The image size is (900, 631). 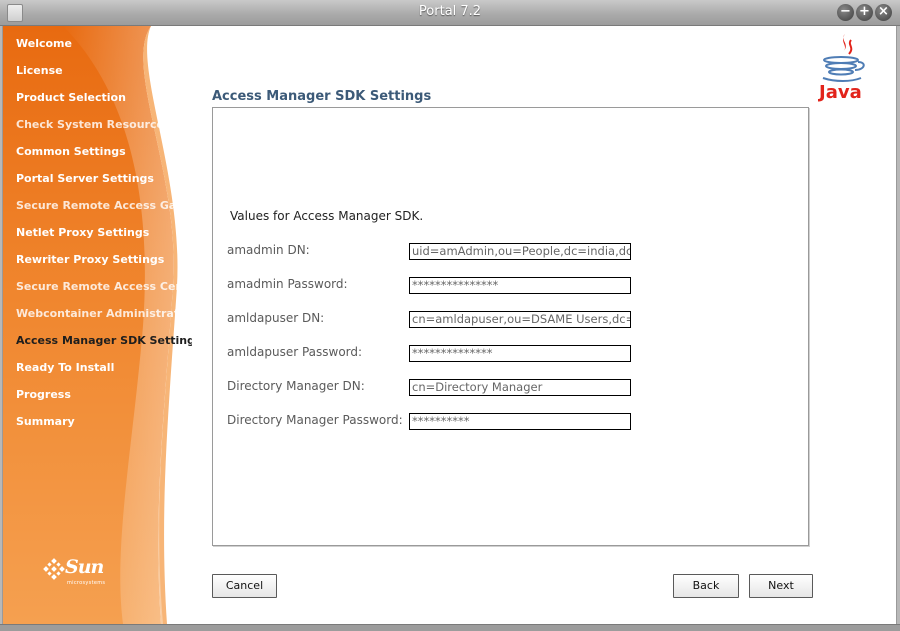 What do you see at coordinates (84, 567) in the screenshot?
I see `sun-logo-text: Sun` at bounding box center [84, 567].